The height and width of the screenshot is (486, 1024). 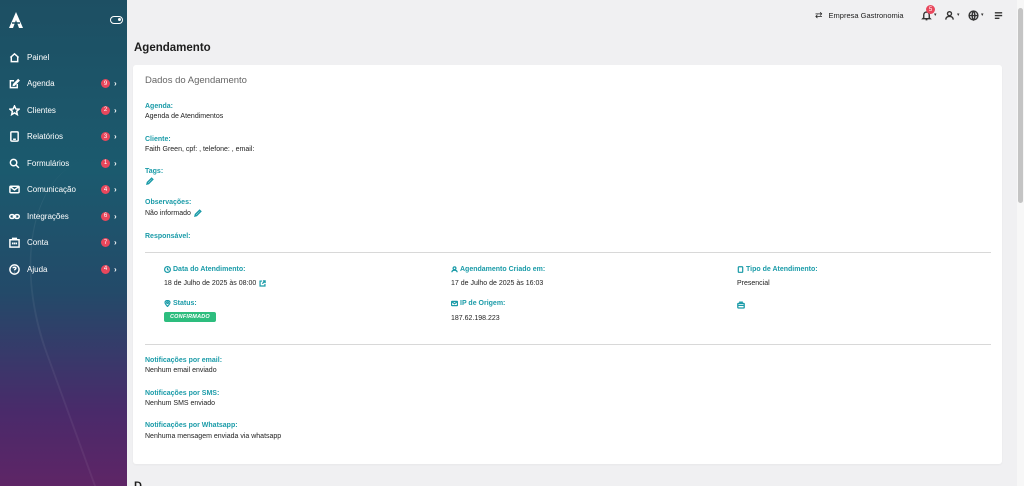 What do you see at coordinates (184, 116) in the screenshot?
I see `agenda-value: Agenda de Atendimentos` at bounding box center [184, 116].